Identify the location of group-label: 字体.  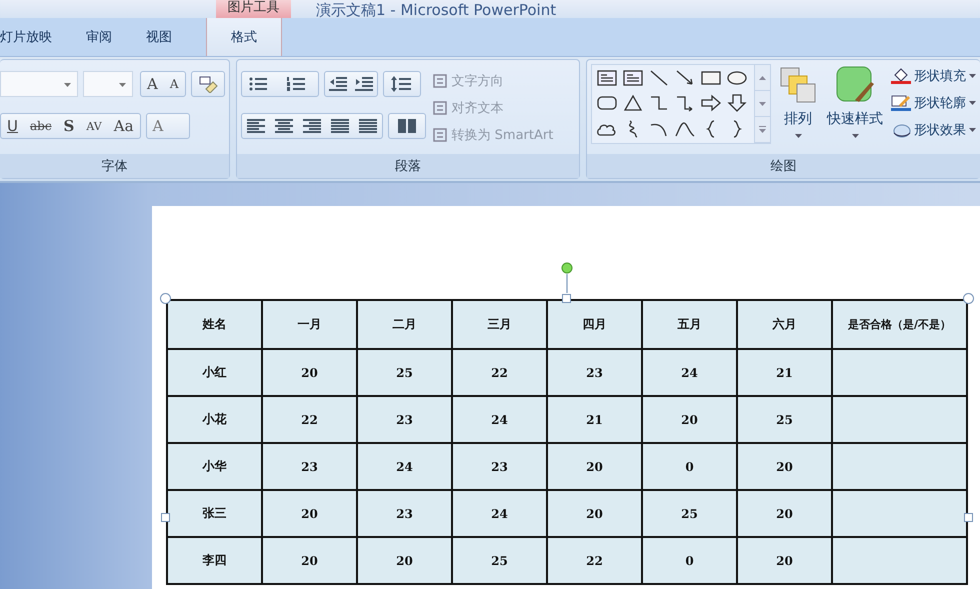
(114, 166).